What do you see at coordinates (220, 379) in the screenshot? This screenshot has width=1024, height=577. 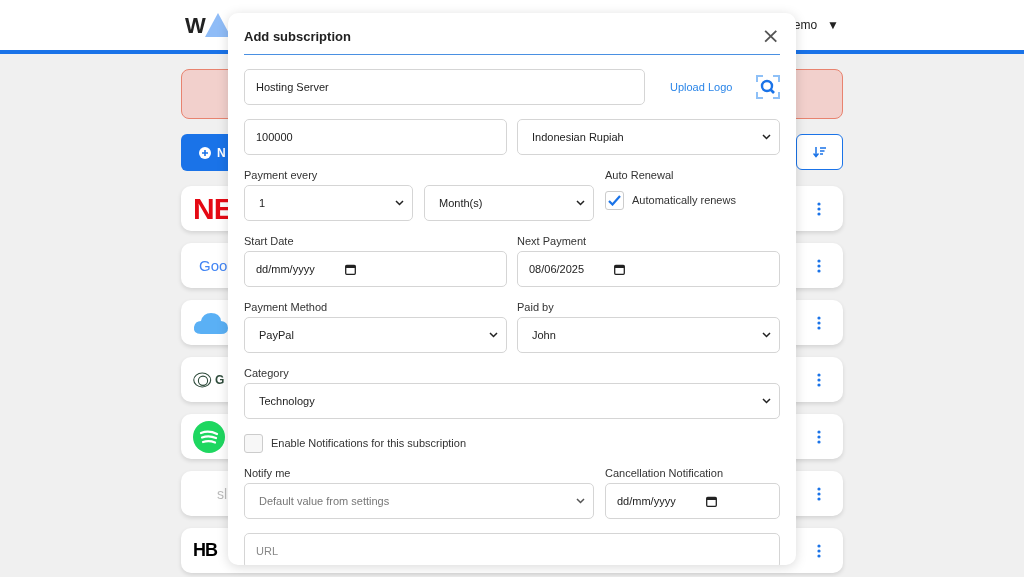 I see `logo-wordmark: G` at bounding box center [220, 379].